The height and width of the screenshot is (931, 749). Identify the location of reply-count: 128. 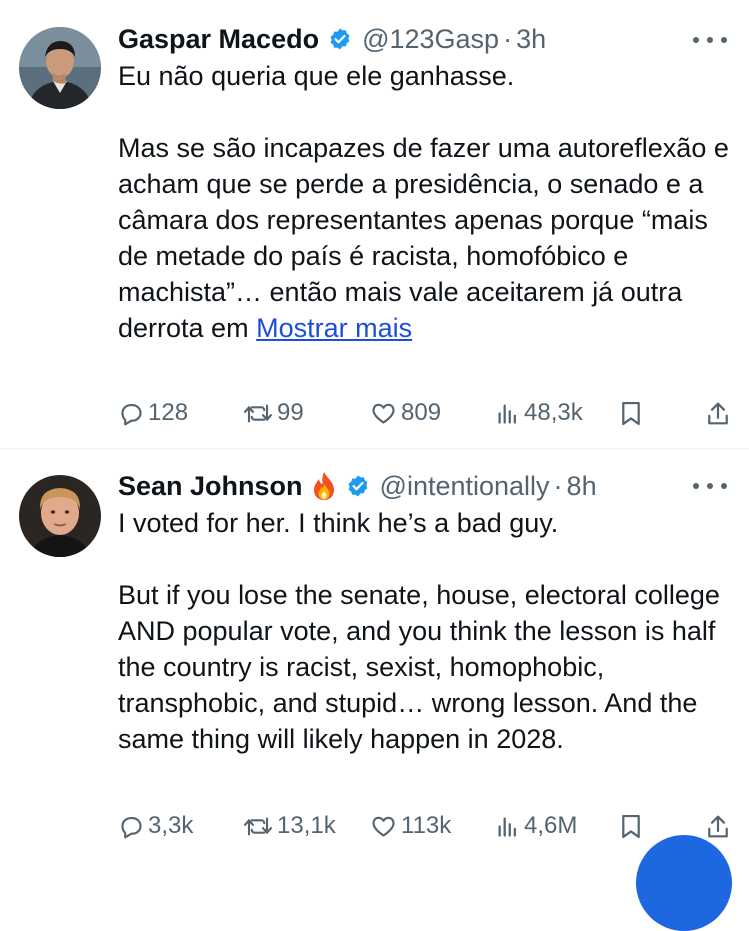
(168, 412).